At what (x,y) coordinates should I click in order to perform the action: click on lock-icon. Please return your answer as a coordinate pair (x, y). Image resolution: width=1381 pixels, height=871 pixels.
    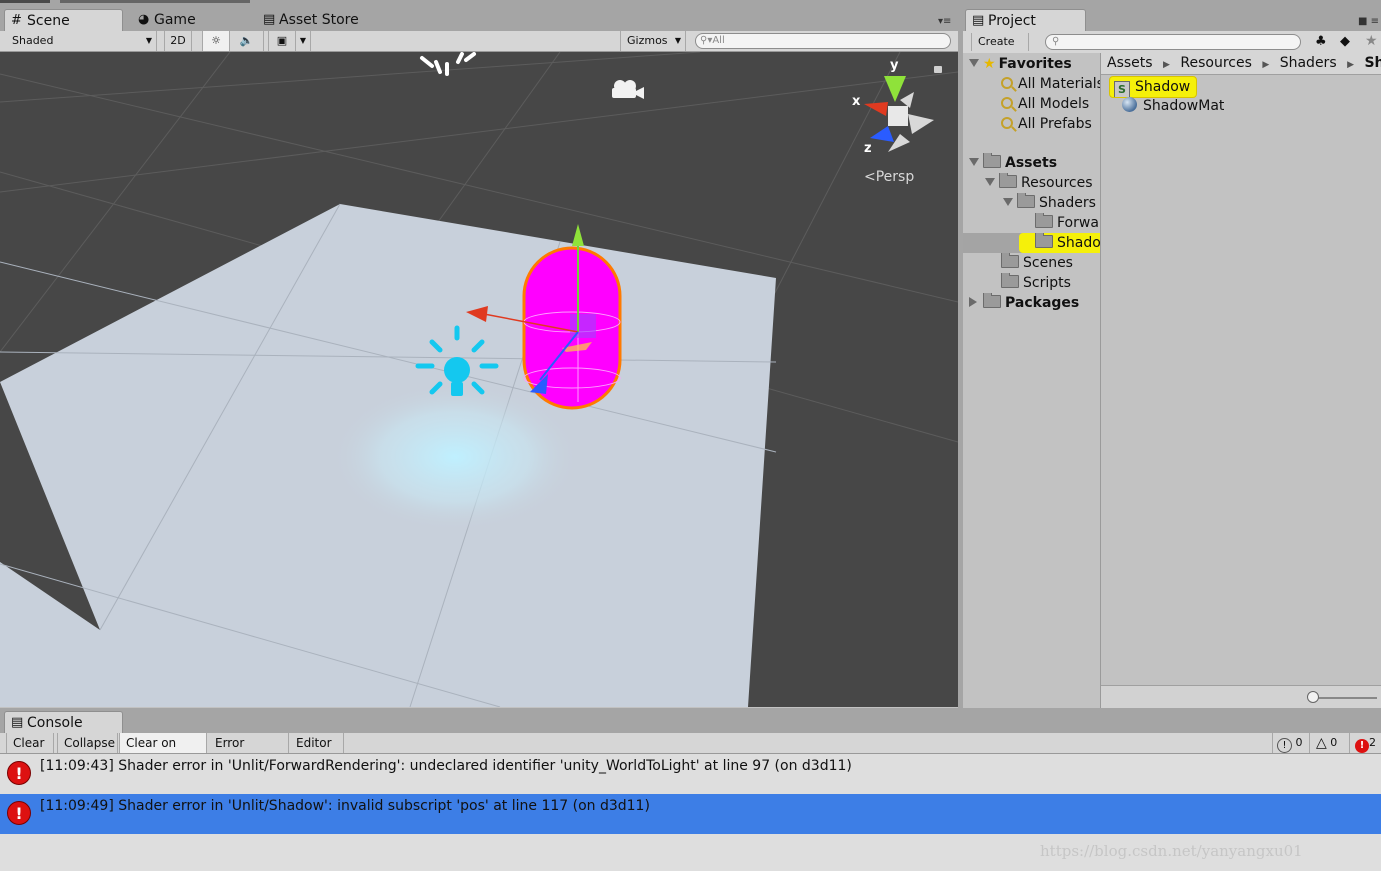
    Looking at the image, I should click on (938, 69).